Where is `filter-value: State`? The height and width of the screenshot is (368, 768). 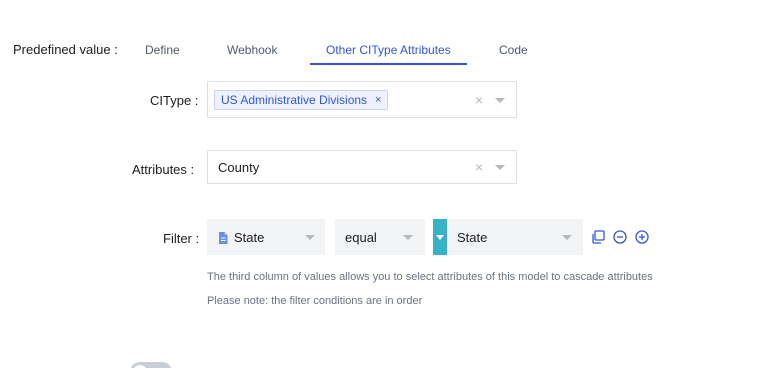 filter-value: State is located at coordinates (472, 237).